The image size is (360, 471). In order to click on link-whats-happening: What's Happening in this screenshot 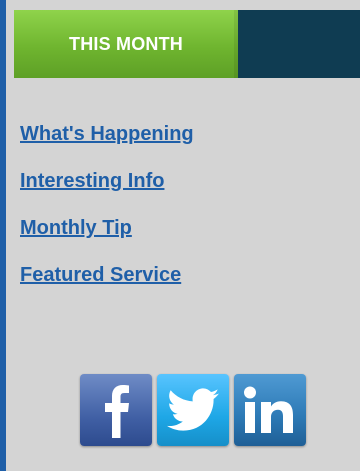, I will do `click(107, 134)`.